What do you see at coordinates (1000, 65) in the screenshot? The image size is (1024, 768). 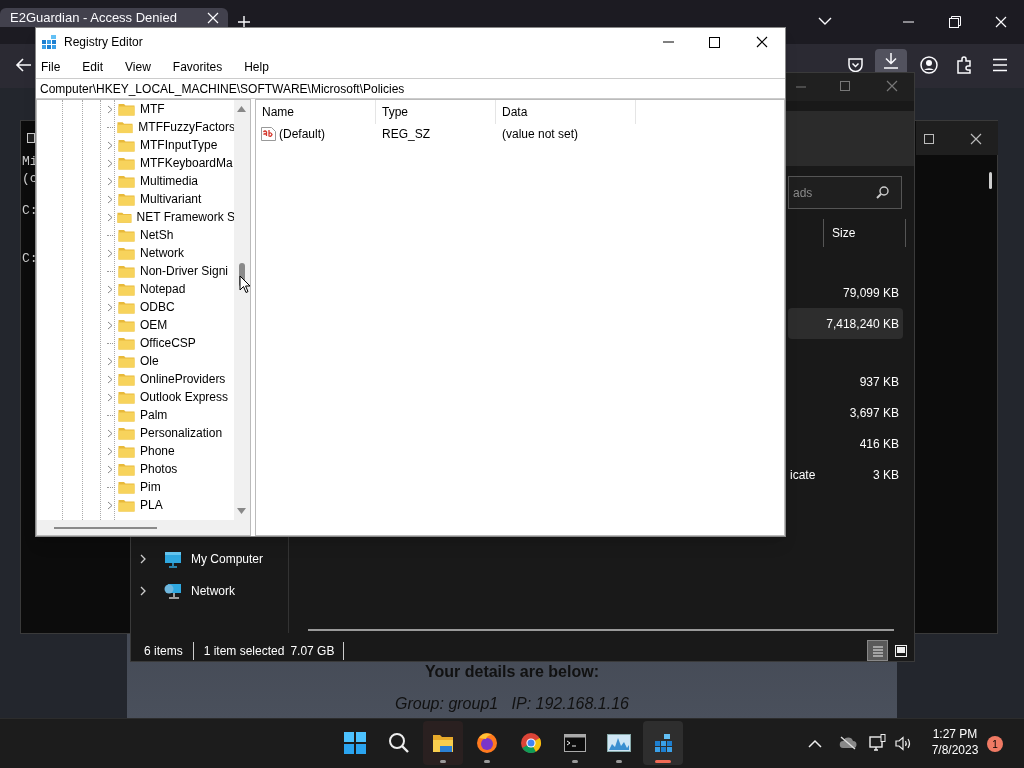 I see `menu-icon` at bounding box center [1000, 65].